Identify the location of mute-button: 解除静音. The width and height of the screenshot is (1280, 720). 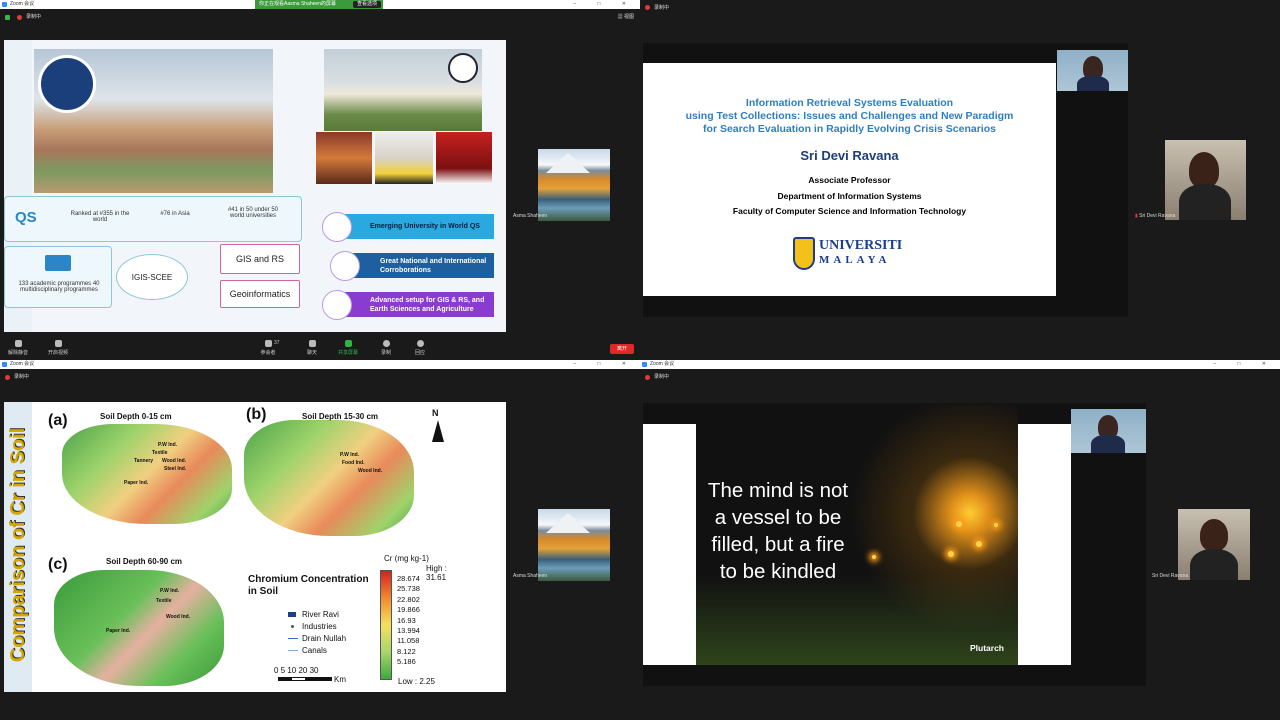
(18, 348).